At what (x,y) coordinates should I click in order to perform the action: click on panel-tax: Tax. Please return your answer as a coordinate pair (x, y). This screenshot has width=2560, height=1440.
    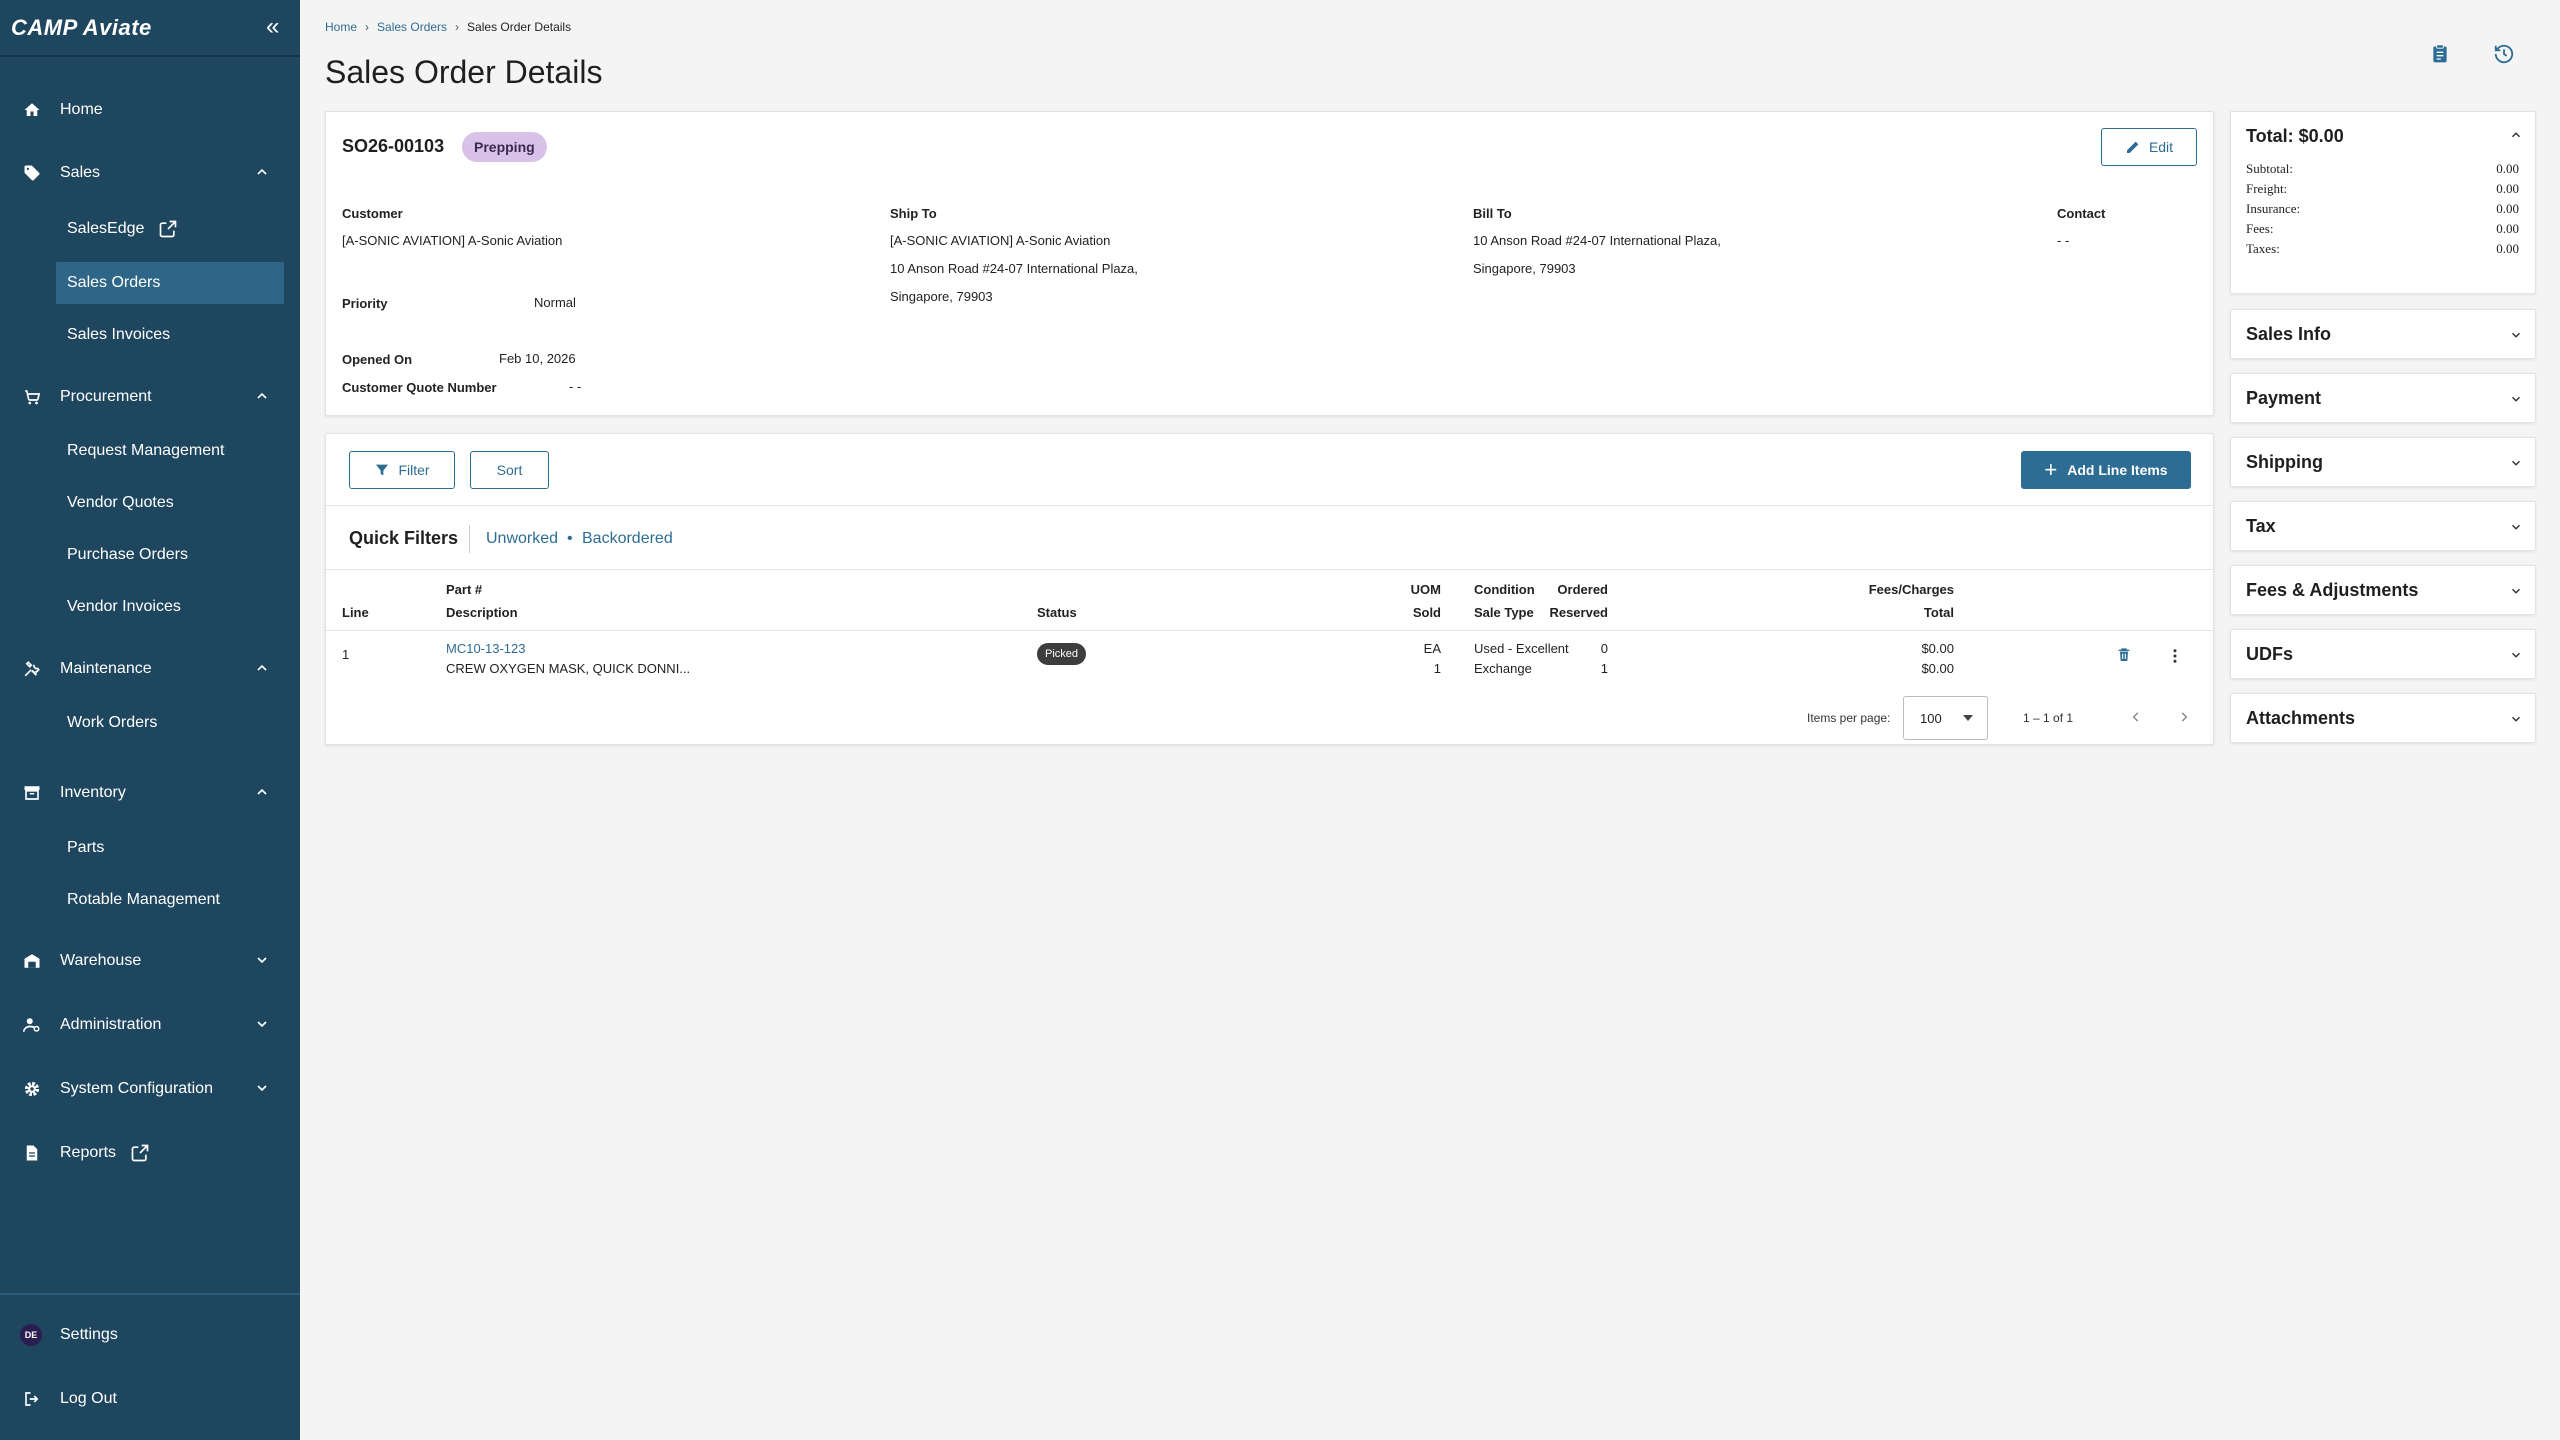
    Looking at the image, I should click on (2383, 526).